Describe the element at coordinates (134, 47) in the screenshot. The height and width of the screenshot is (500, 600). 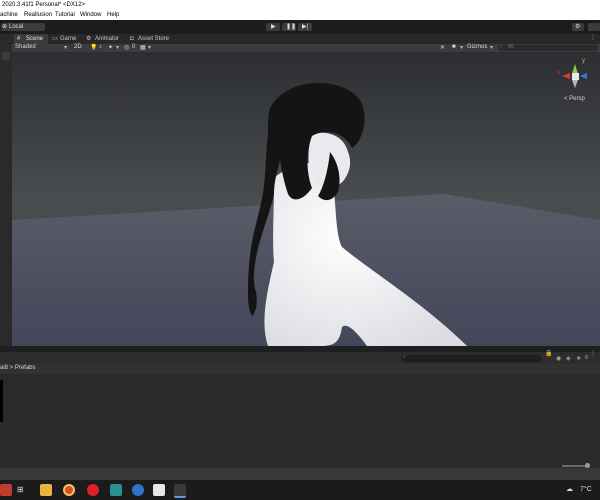
I see `hidden-count: 0` at that location.